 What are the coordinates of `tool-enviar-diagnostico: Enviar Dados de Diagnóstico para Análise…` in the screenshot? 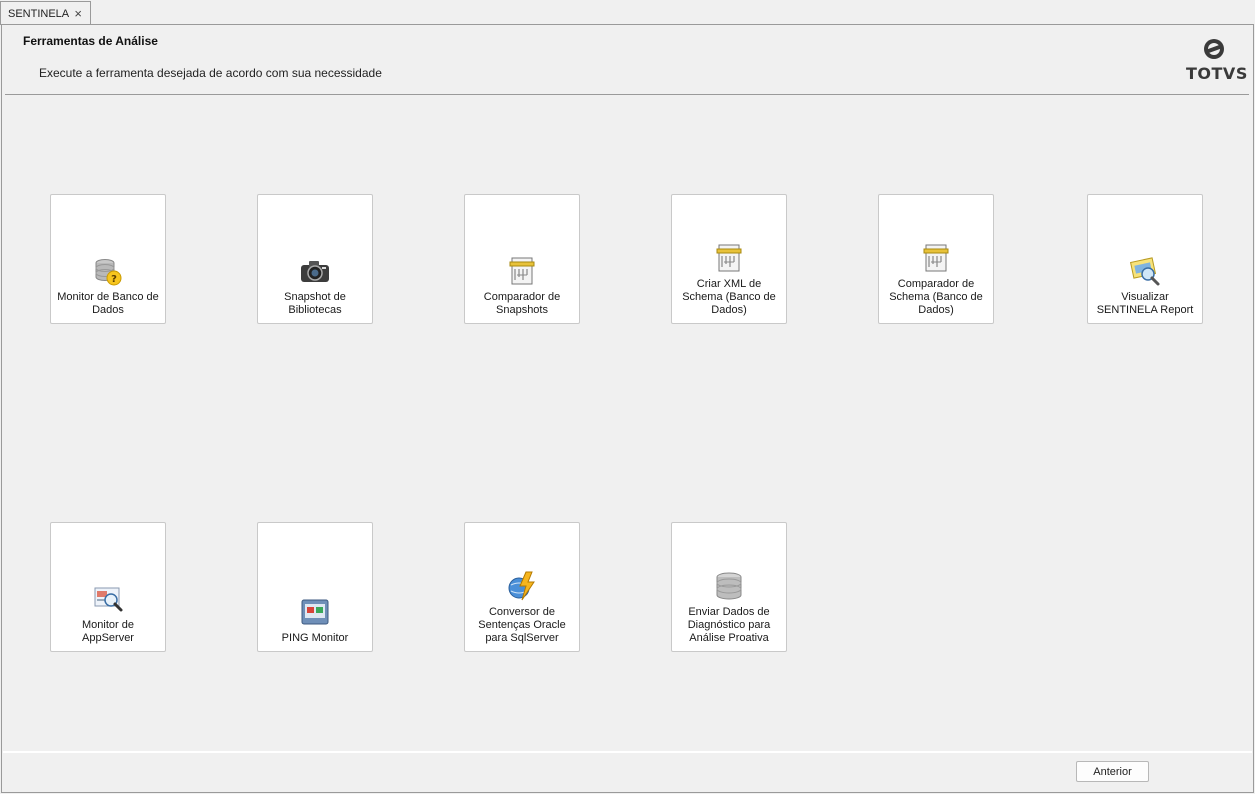 It's located at (729, 587).